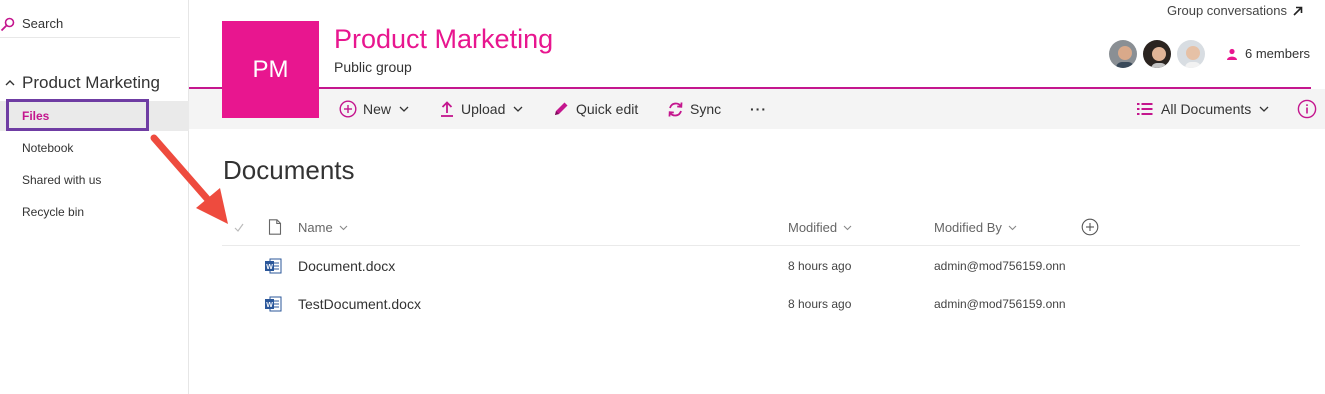 This screenshot has height=394, width=1325. I want to click on list-view-icon, so click(1145, 109).